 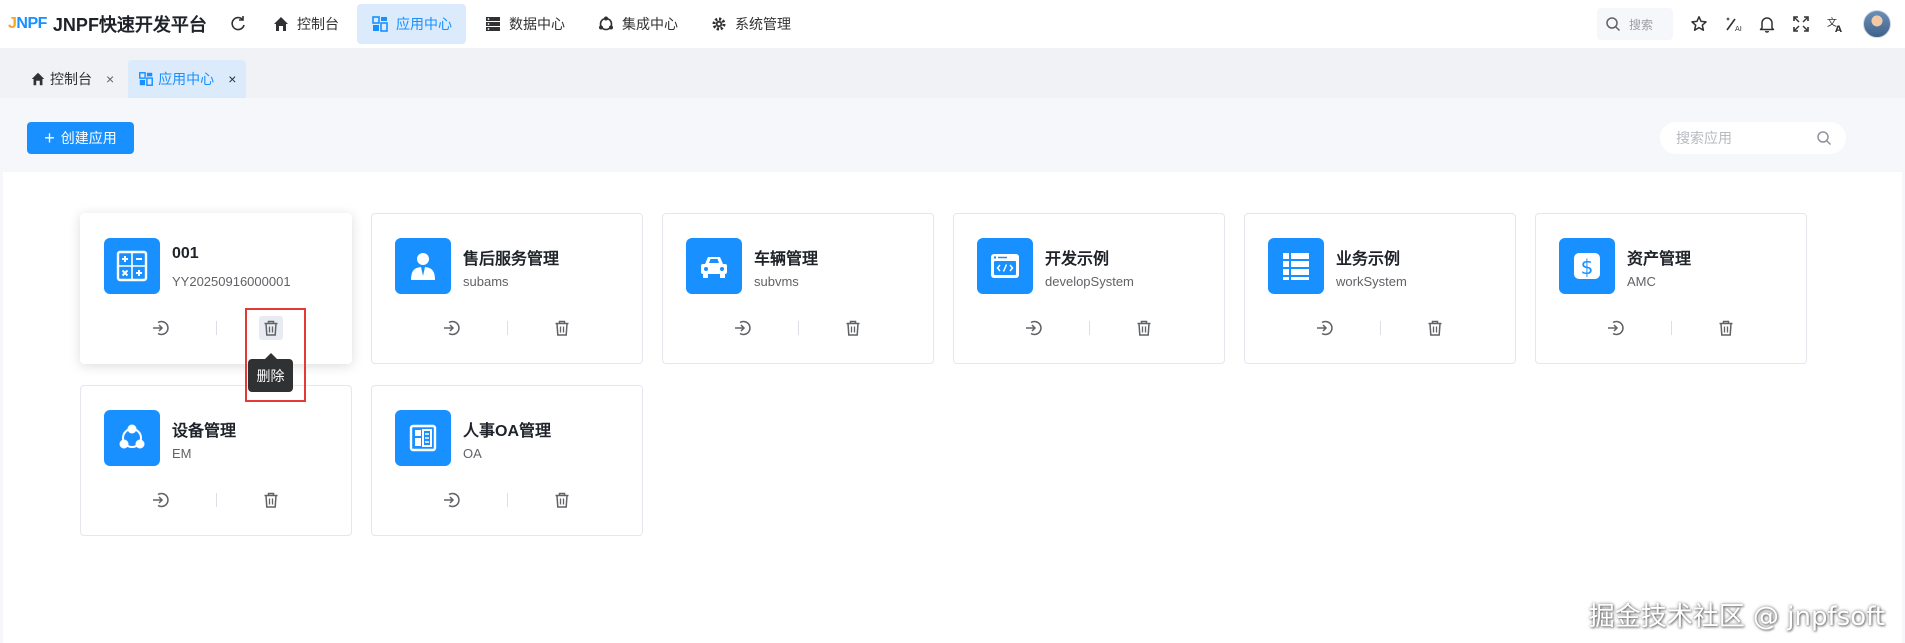 I want to click on integration-icon, so click(x=606, y=23).